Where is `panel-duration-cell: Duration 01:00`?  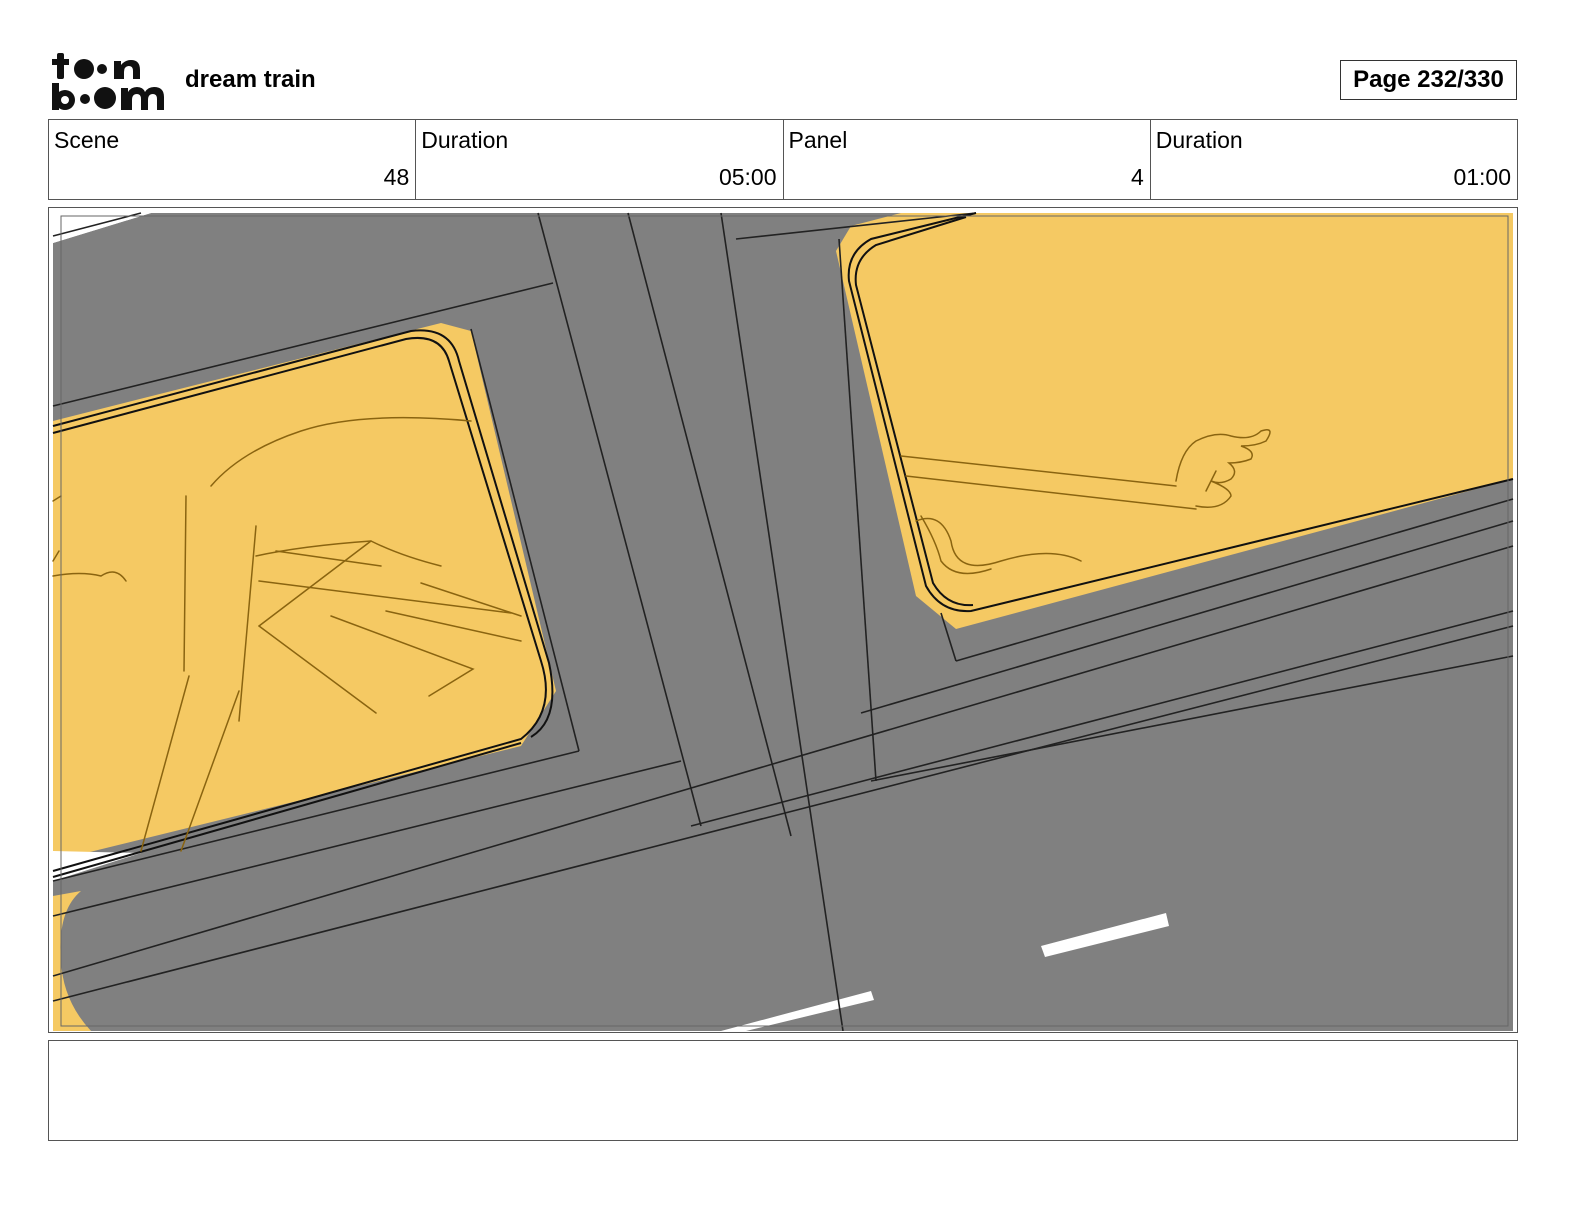 panel-duration-cell: Duration 01:00 is located at coordinates (1334, 159).